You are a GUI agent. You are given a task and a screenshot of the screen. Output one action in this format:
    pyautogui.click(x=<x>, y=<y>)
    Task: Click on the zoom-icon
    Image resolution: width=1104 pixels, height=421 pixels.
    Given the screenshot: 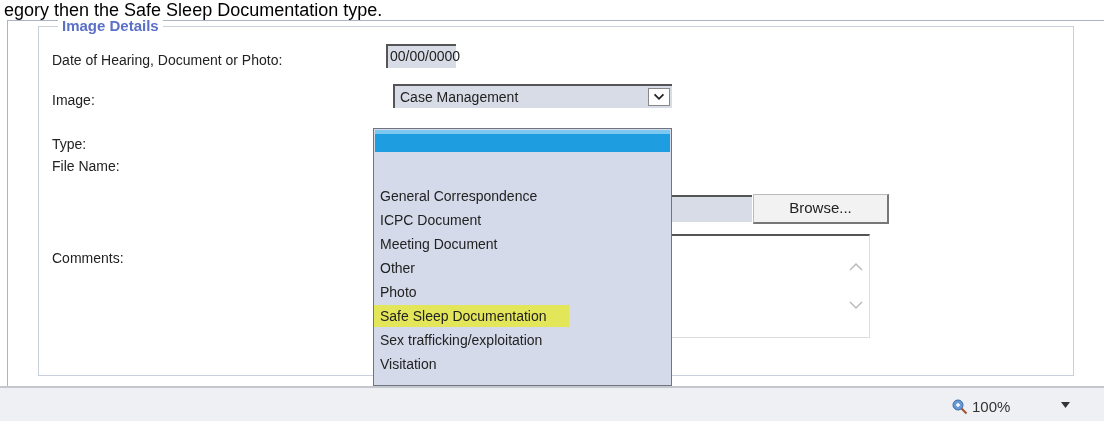 What is the action you would take?
    pyautogui.click(x=960, y=407)
    